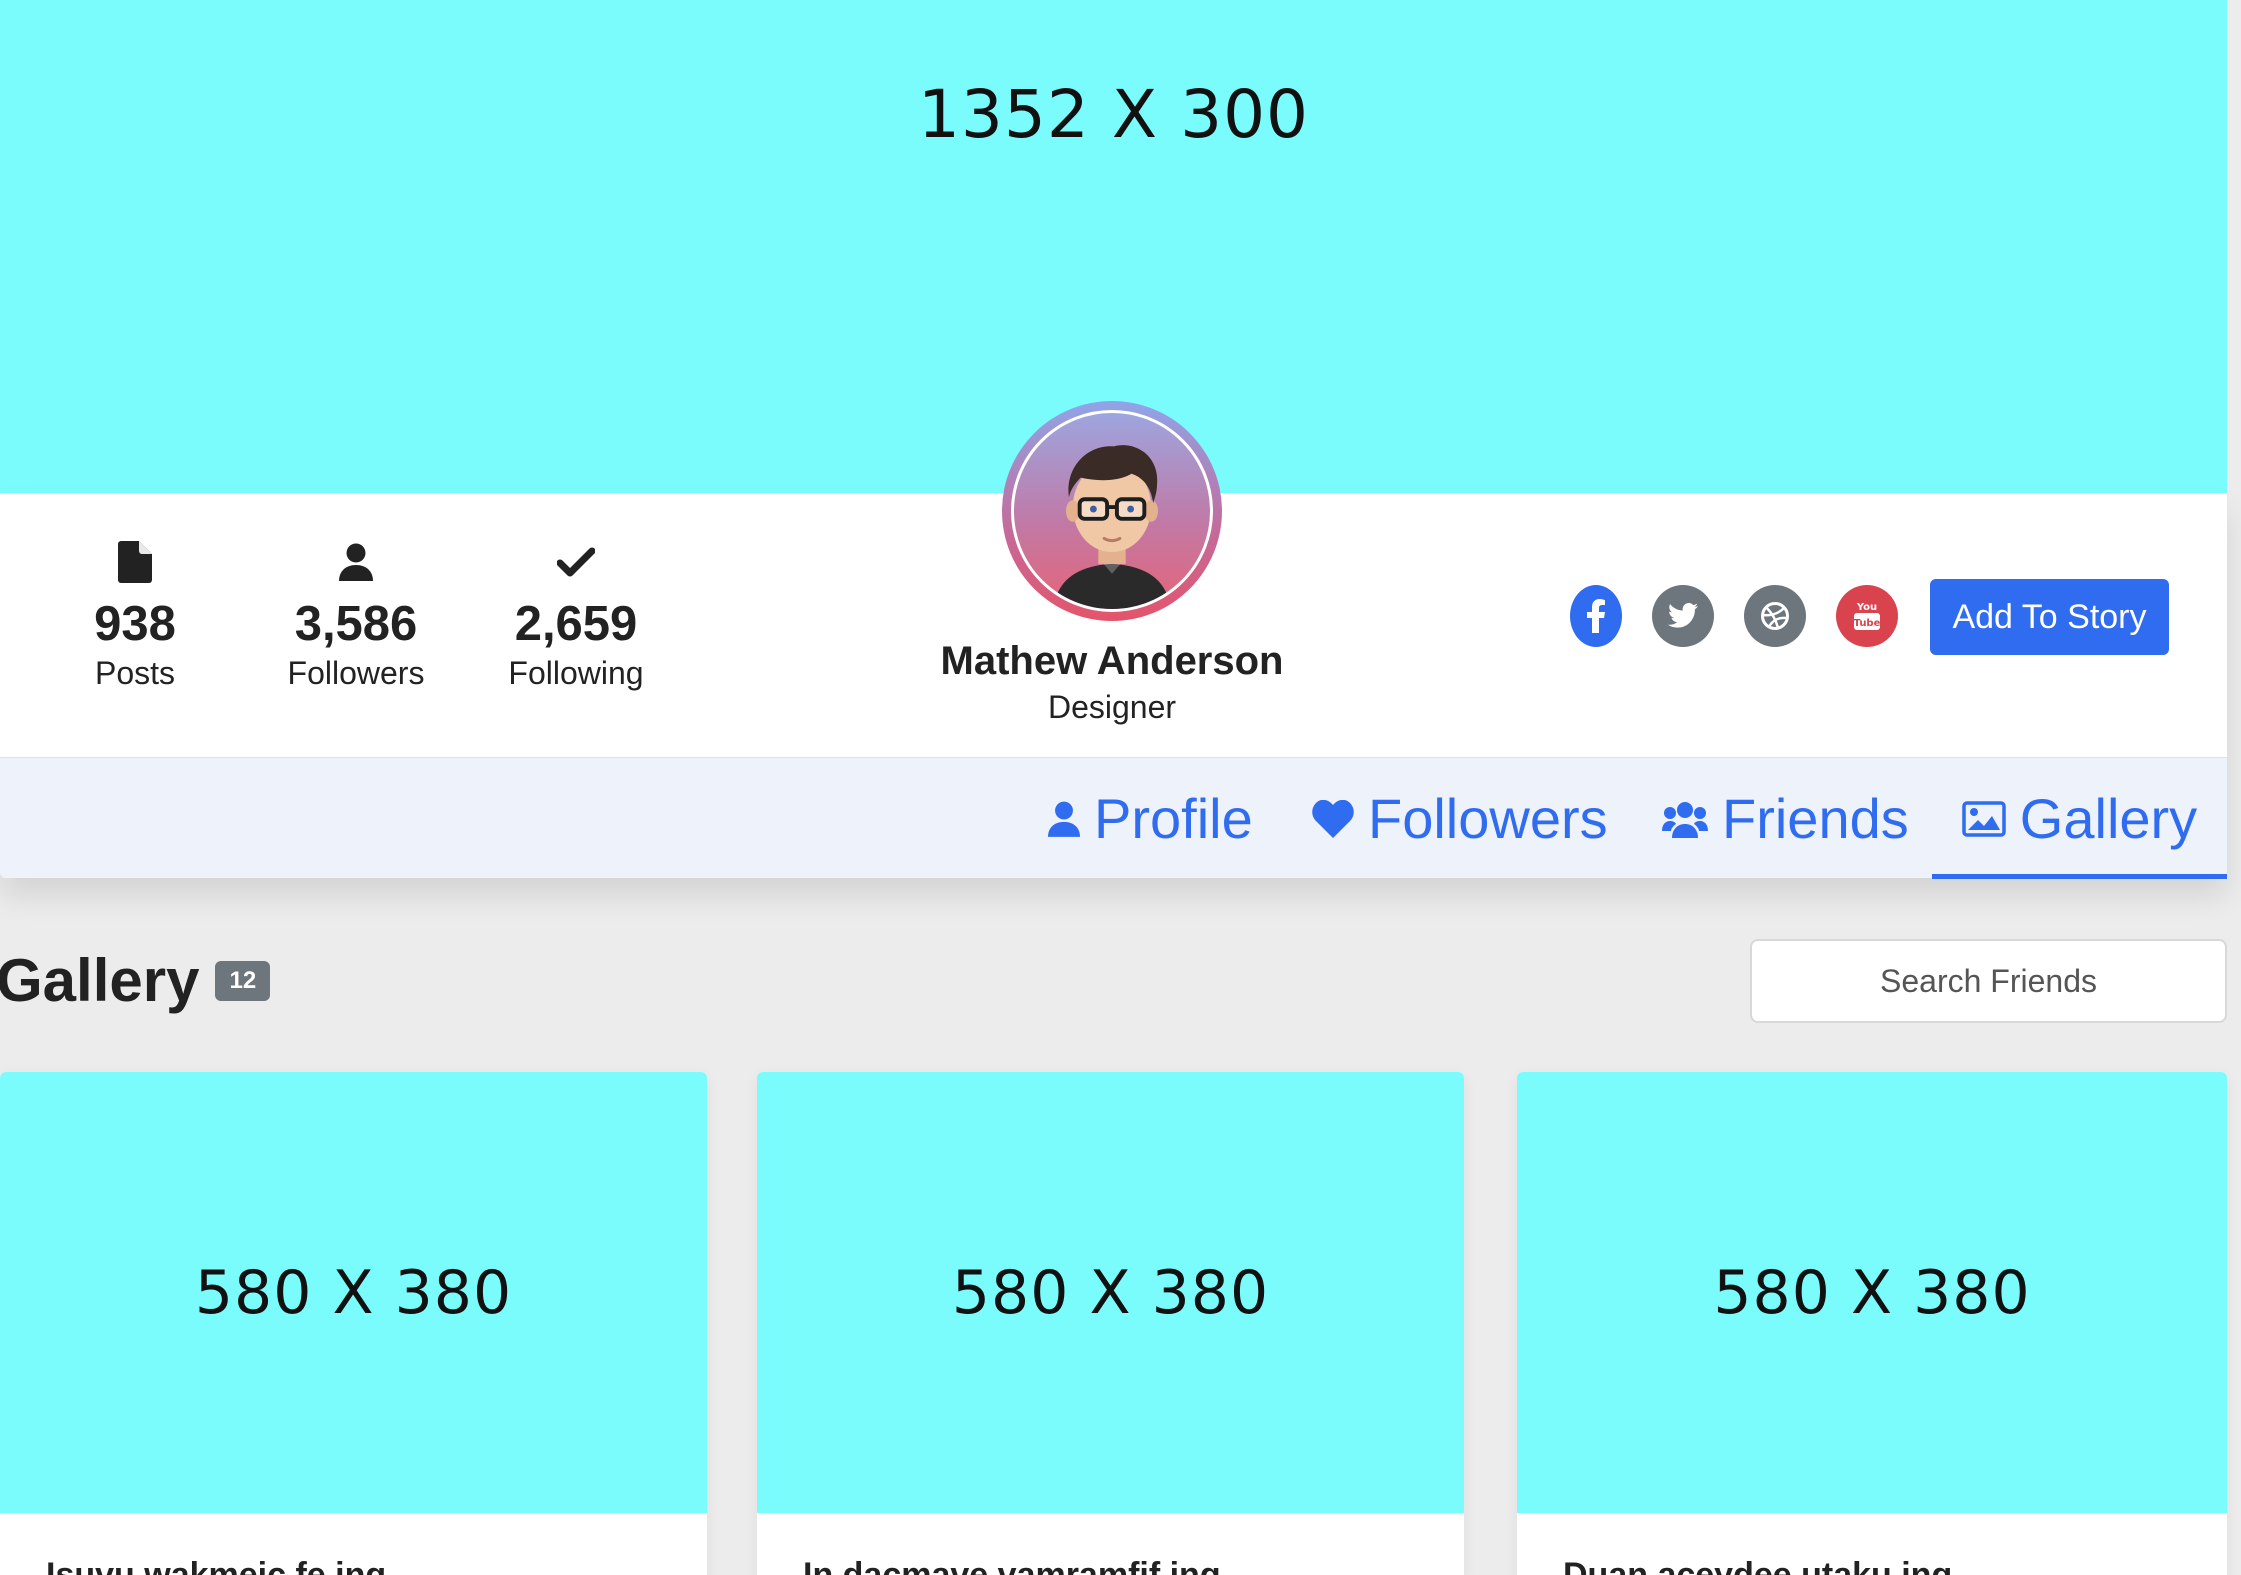  What do you see at coordinates (1867, 623) in the screenshot?
I see `svg-text: Tube` at bounding box center [1867, 623].